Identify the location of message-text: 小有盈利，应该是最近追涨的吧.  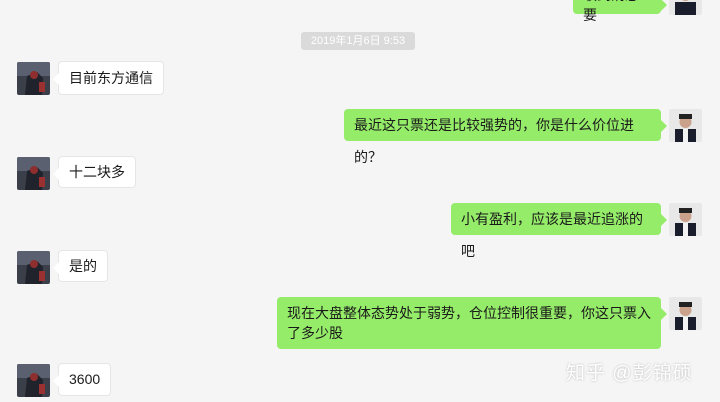
(552, 235).